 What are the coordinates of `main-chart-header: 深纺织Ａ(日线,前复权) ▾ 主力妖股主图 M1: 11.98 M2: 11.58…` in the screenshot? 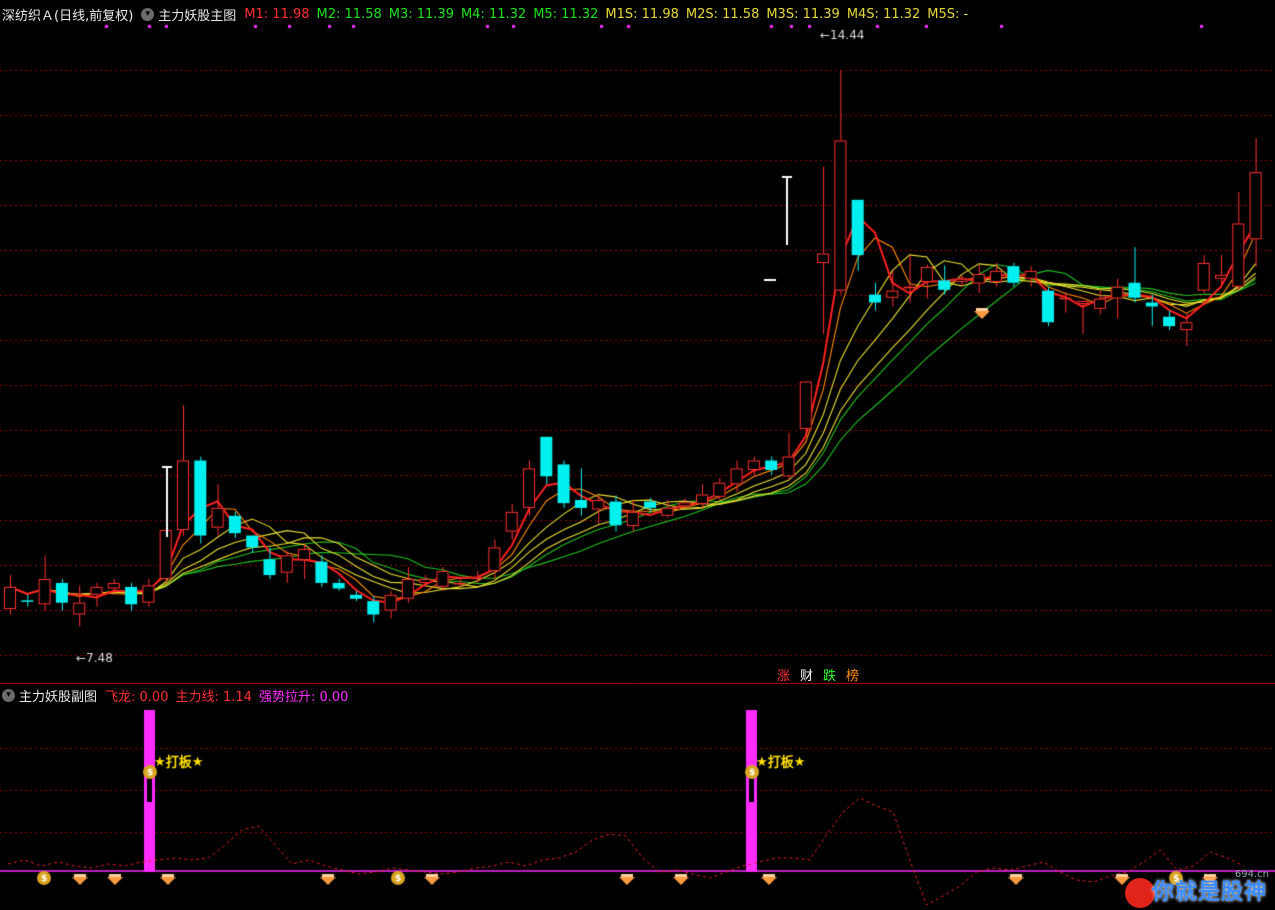 It's located at (488, 14).